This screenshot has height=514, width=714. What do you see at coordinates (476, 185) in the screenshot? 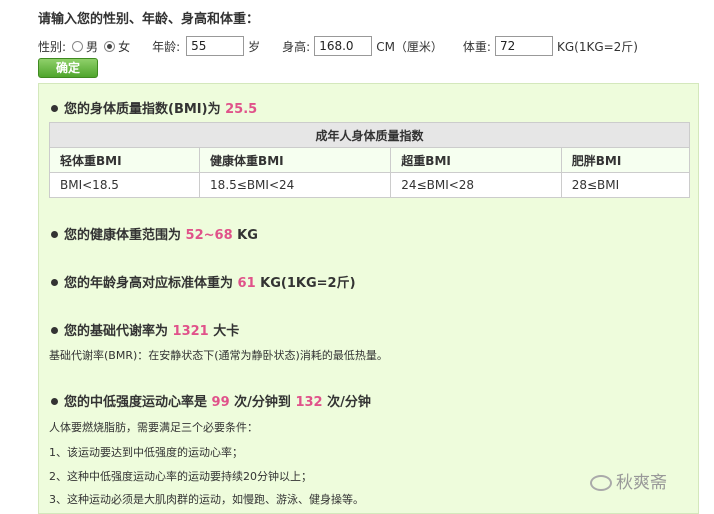
I see `table-cell: 24≤BMI<28` at bounding box center [476, 185].